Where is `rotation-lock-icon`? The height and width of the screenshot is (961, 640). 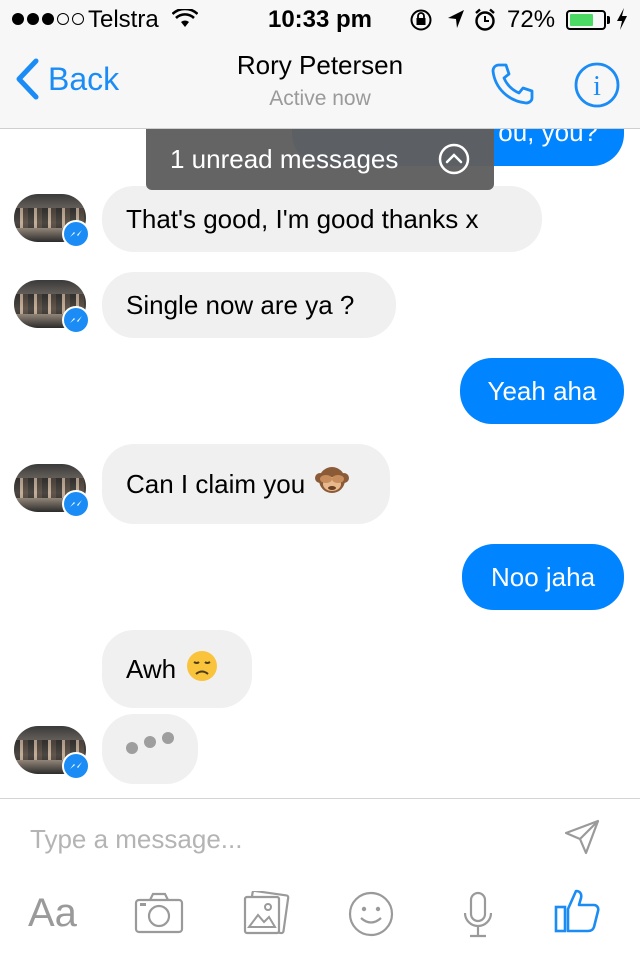 rotation-lock-icon is located at coordinates (421, 23).